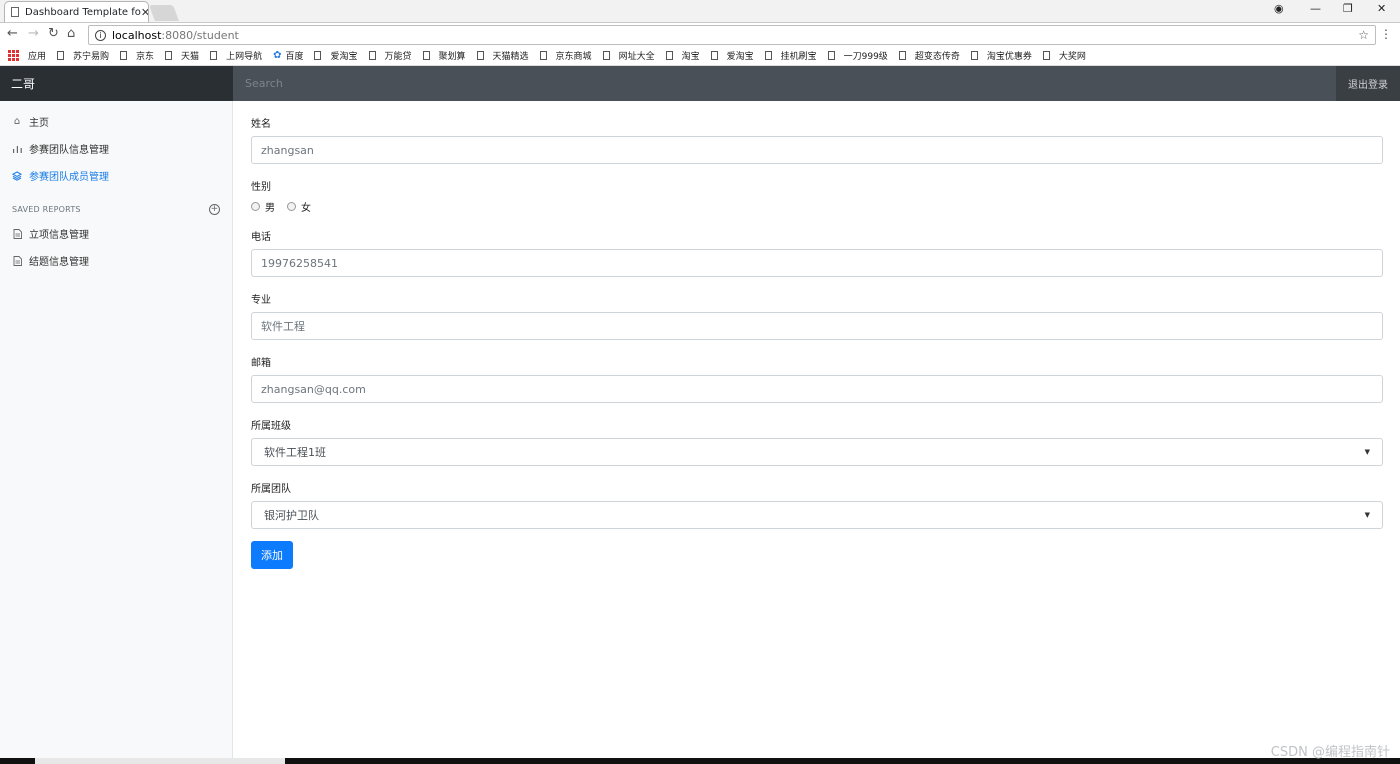 Image resolution: width=1400 pixels, height=764 pixels. Describe the element at coordinates (929, 55) in the screenshot. I see `bookmark-item: 超变态传奇` at that location.